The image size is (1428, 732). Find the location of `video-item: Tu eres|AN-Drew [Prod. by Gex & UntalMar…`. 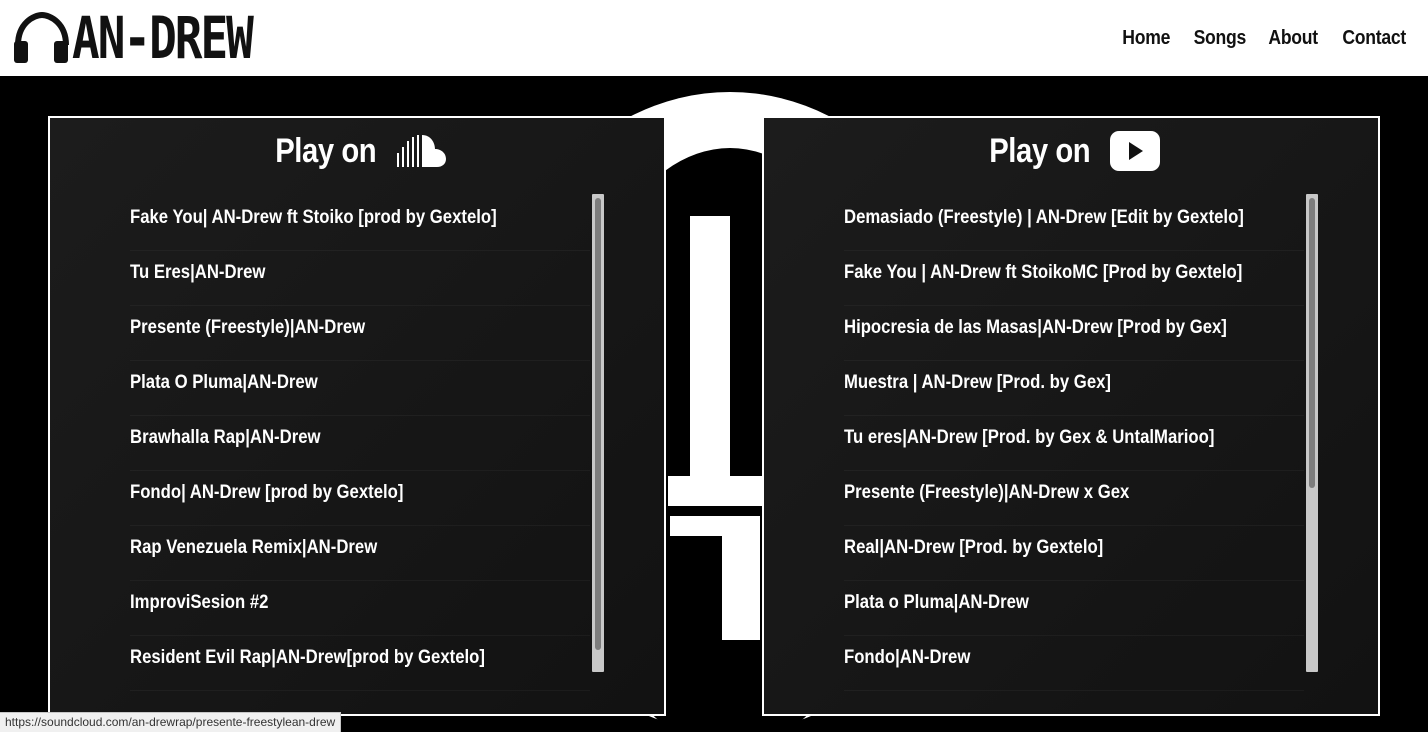

video-item: Tu eres|AN-Drew [Prod. by Gex & UntalMar… is located at coordinates (1074, 443).